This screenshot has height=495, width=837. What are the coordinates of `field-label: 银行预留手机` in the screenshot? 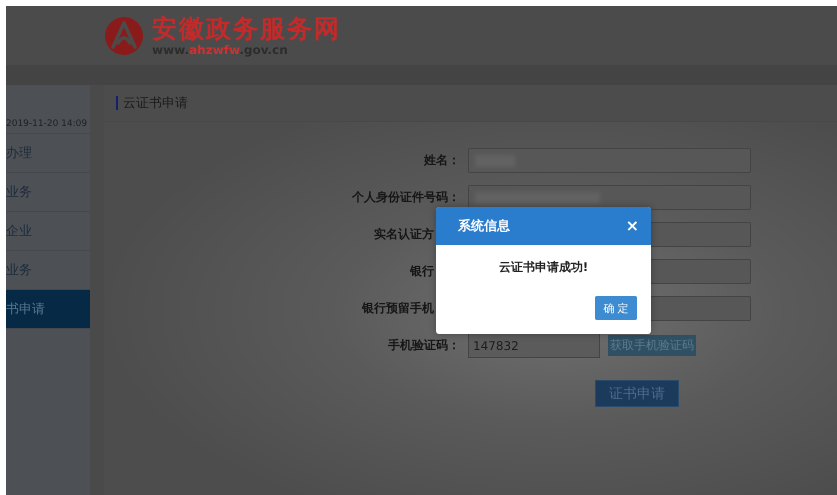 It's located at (397, 308).